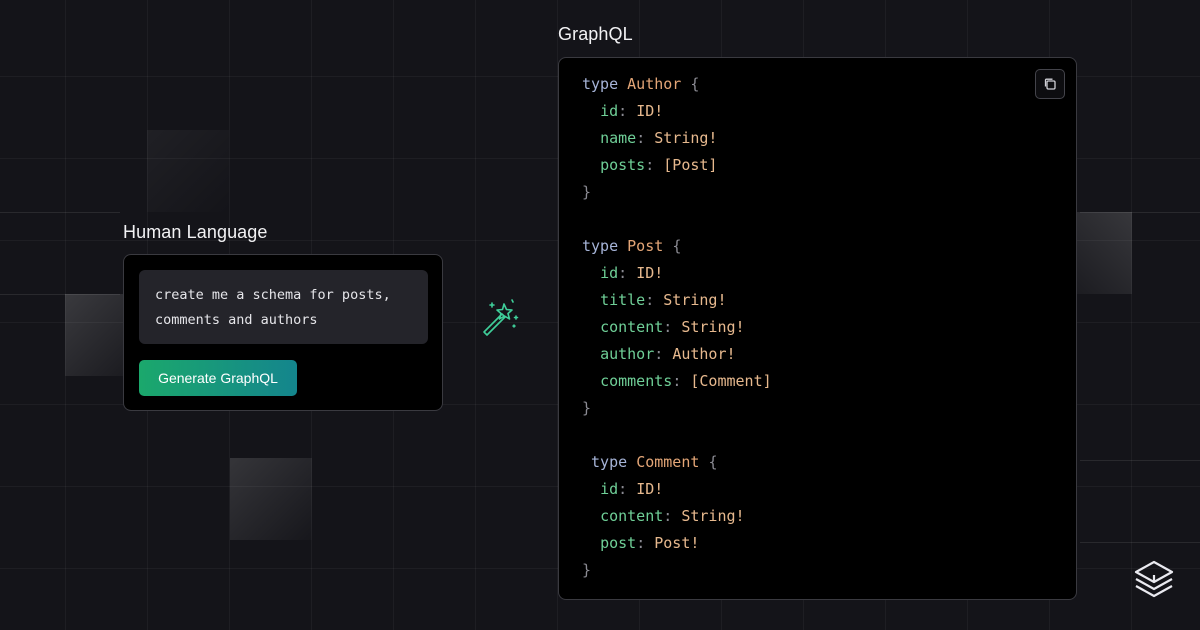  What do you see at coordinates (690, 165) in the screenshot?
I see `code-field-type: [Post]` at bounding box center [690, 165].